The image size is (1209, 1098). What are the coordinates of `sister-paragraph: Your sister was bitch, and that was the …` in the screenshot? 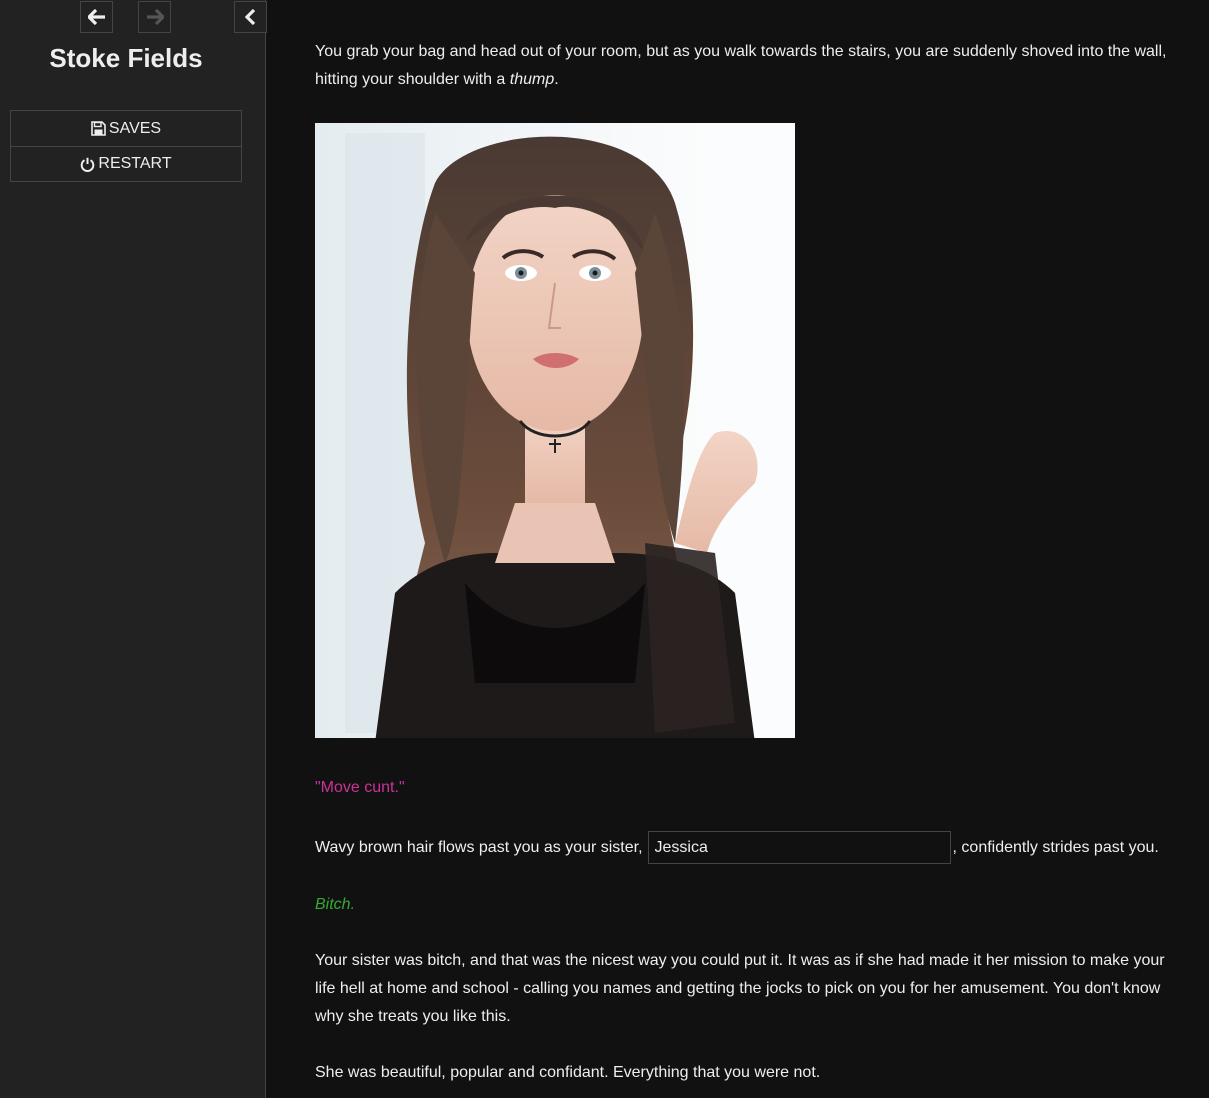 It's located at (740, 988).